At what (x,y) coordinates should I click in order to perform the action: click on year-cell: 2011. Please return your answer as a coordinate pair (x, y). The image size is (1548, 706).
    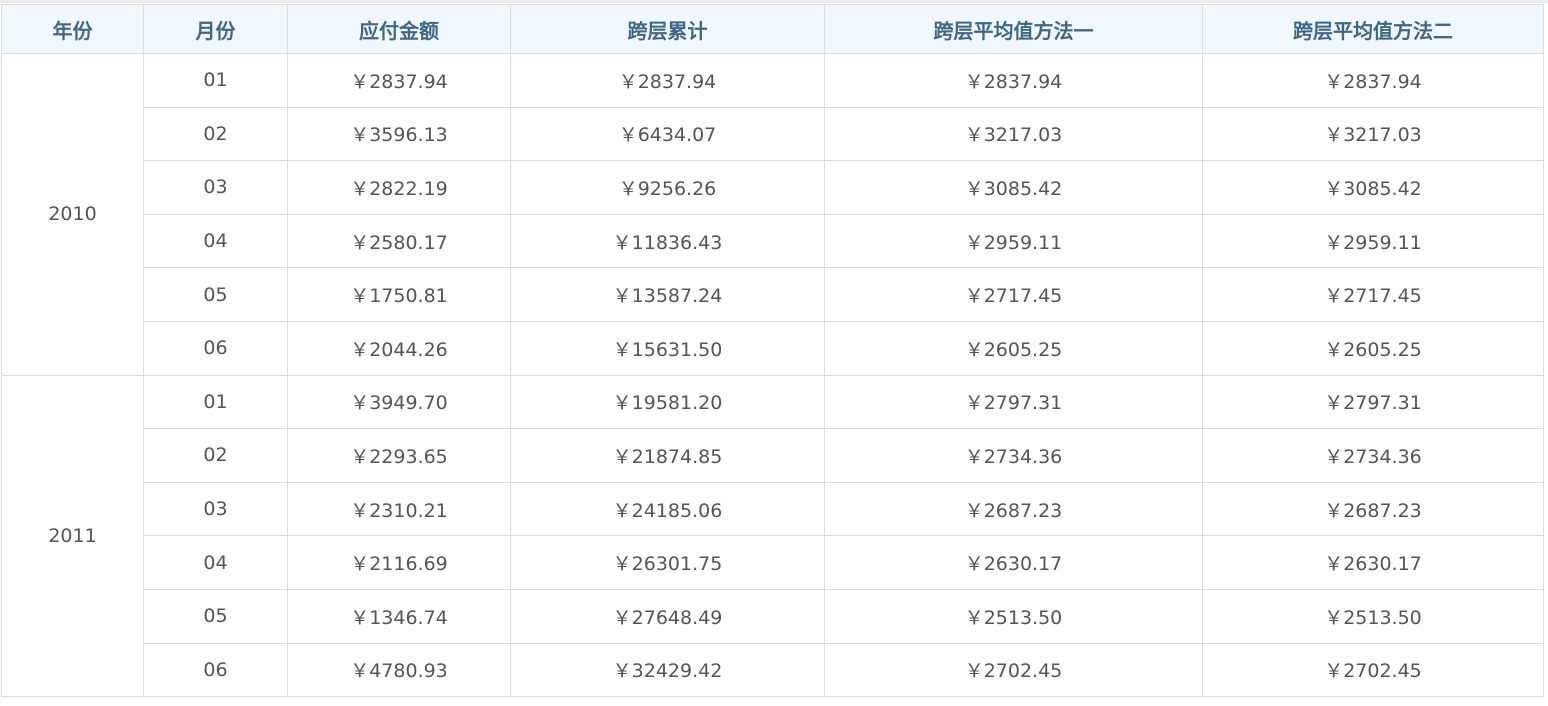
    Looking at the image, I should click on (72, 536).